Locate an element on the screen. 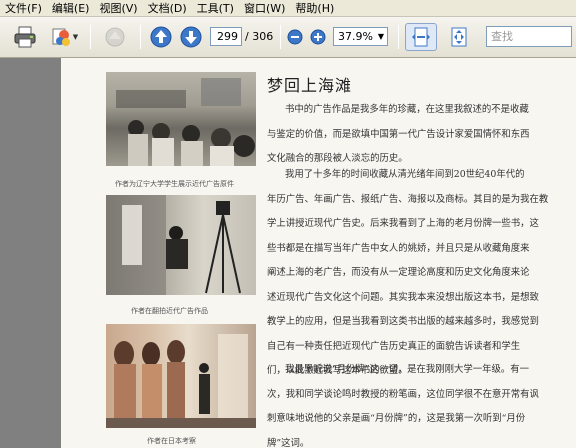 Image resolution: width=576 pixels, height=448 pixels. text-line: 书中的广告作品是我多年的珍藏，在这里我叙述的不是收藏 is located at coordinates (407, 109).